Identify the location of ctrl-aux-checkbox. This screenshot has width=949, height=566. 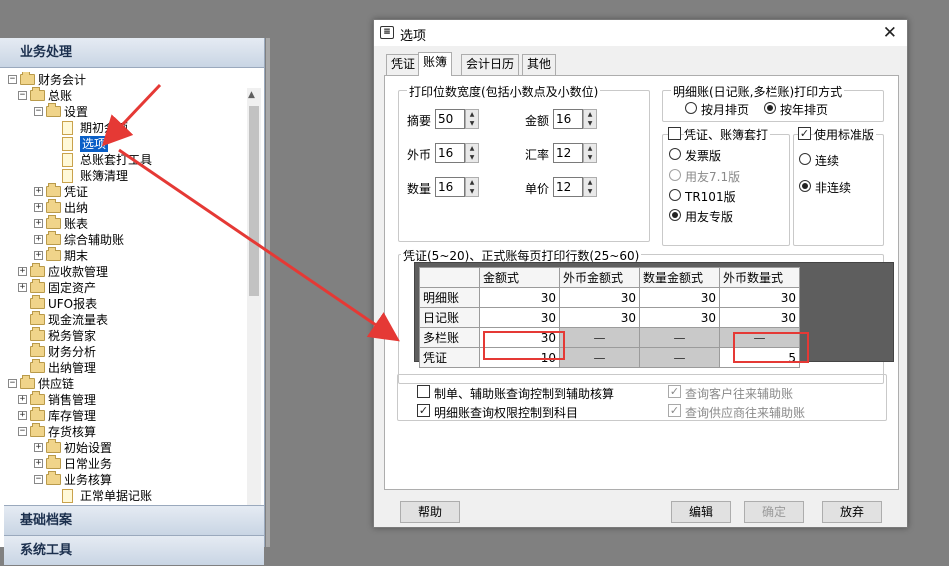
(423, 391).